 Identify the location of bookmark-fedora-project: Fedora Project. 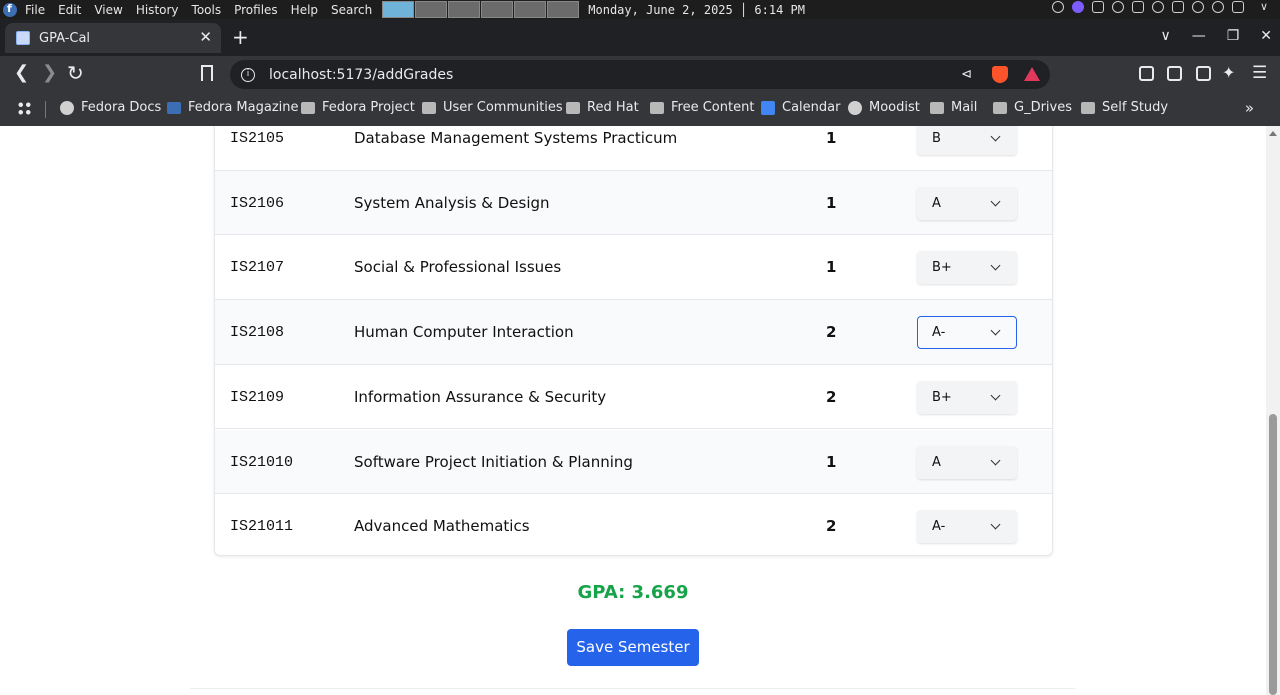
(358, 107).